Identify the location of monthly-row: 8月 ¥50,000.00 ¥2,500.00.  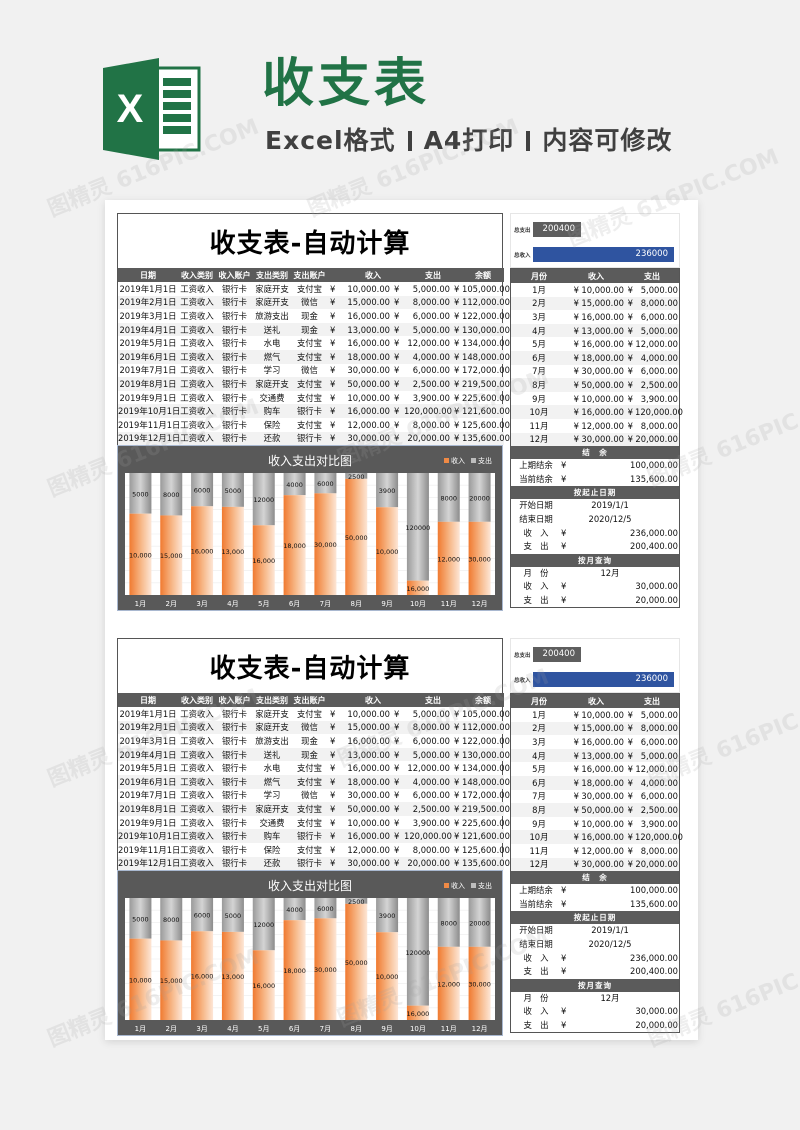
(595, 385).